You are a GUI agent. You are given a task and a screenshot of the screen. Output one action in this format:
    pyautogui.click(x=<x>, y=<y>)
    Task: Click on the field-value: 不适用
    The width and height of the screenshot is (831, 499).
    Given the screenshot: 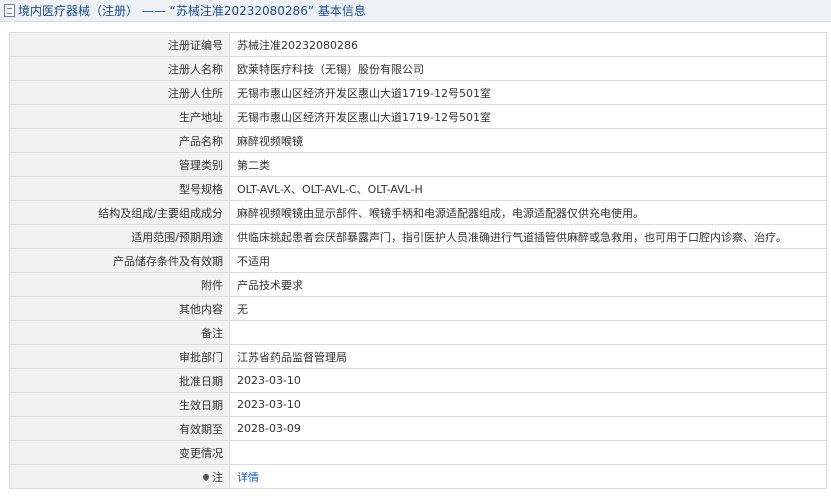 What is the action you would take?
    pyautogui.click(x=528, y=260)
    